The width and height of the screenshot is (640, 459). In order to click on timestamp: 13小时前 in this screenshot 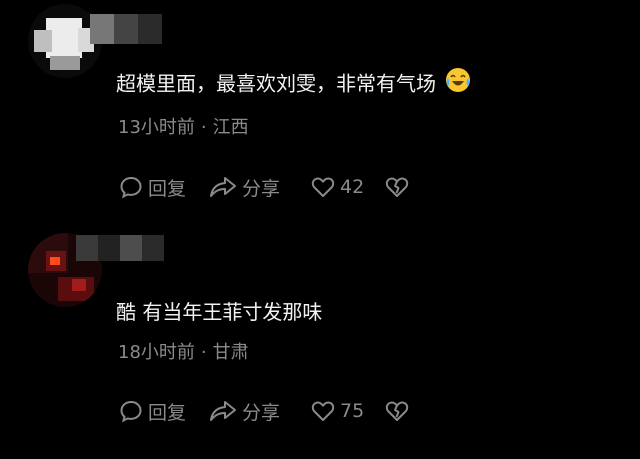, I will do `click(156, 127)`.